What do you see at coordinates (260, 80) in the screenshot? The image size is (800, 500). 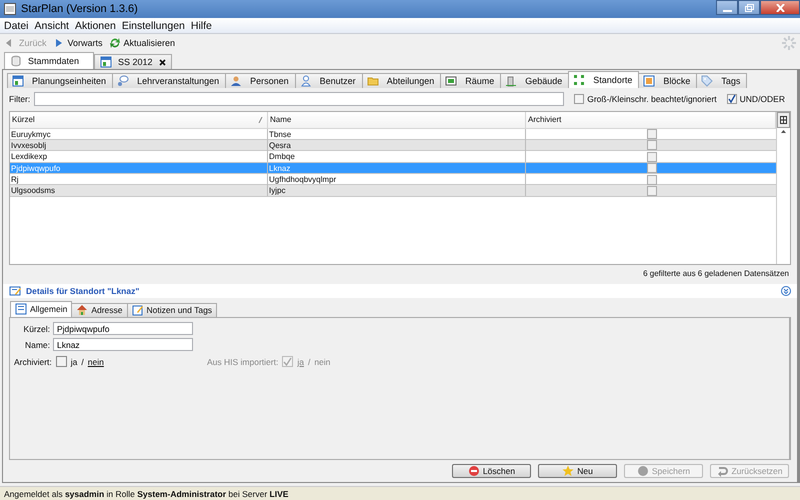 I see `category-tab: Personen` at bounding box center [260, 80].